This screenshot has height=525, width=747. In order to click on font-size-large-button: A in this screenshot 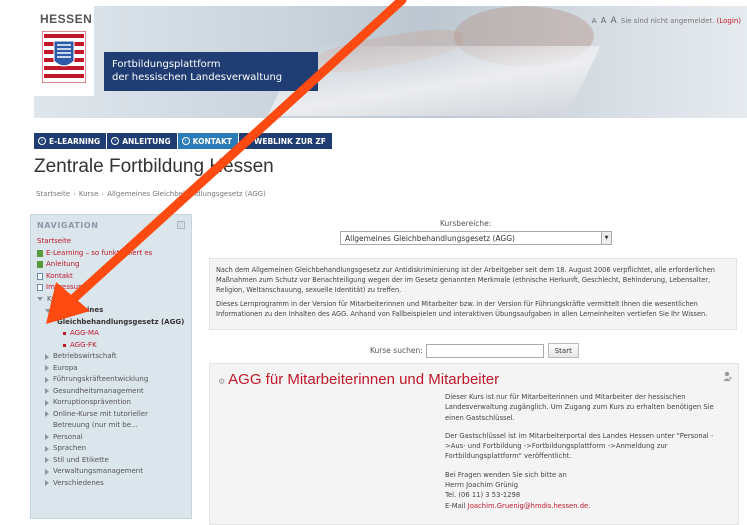, I will do `click(613, 21)`.